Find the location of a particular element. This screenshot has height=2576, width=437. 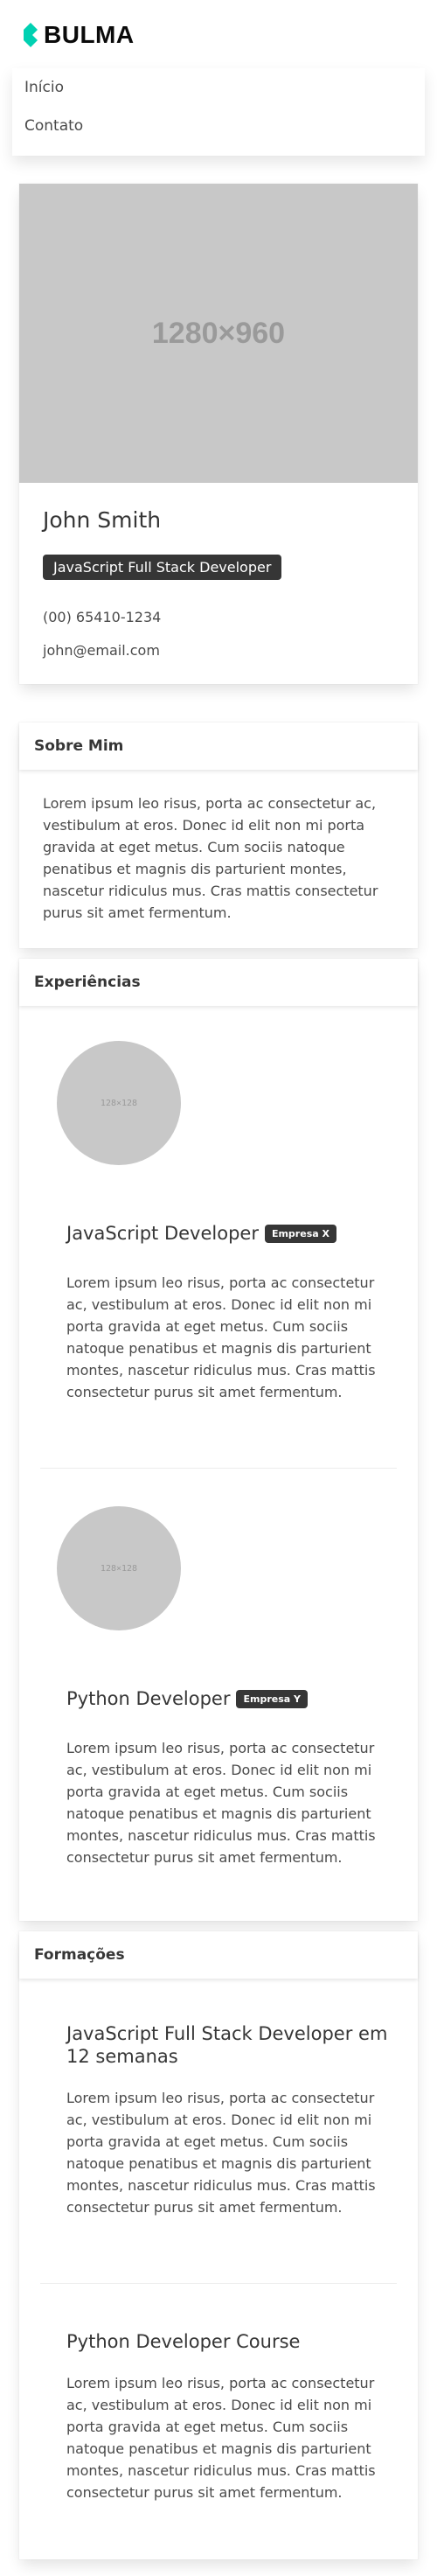

brand-logo-link: BULMA is located at coordinates (79, 35).